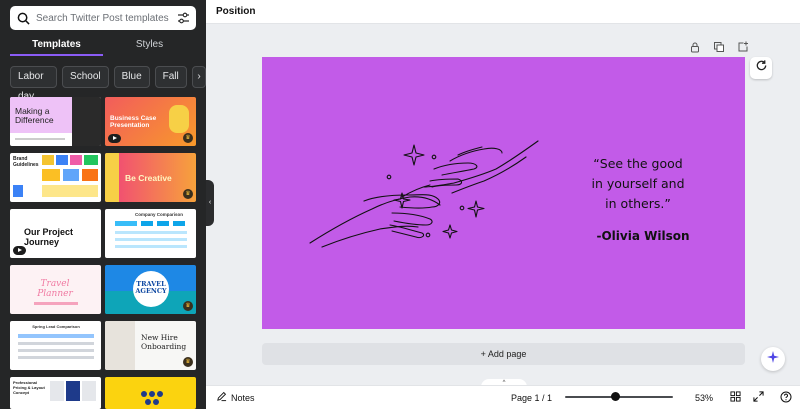  Describe the element at coordinates (183, 18) in the screenshot. I see `filter-icon` at that location.